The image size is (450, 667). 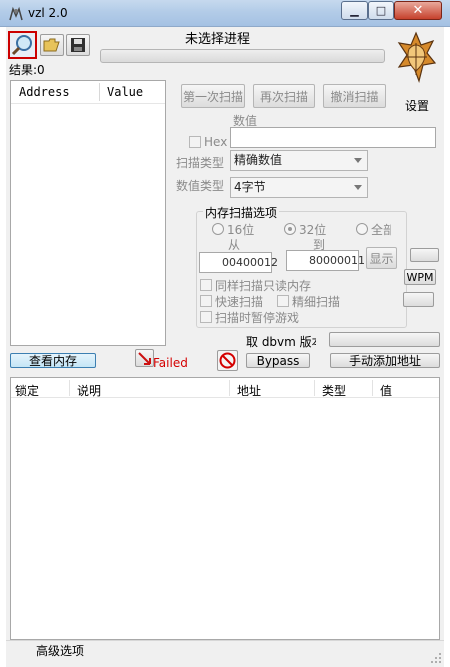 I want to click on column-type: 类型, so click(x=334, y=390).